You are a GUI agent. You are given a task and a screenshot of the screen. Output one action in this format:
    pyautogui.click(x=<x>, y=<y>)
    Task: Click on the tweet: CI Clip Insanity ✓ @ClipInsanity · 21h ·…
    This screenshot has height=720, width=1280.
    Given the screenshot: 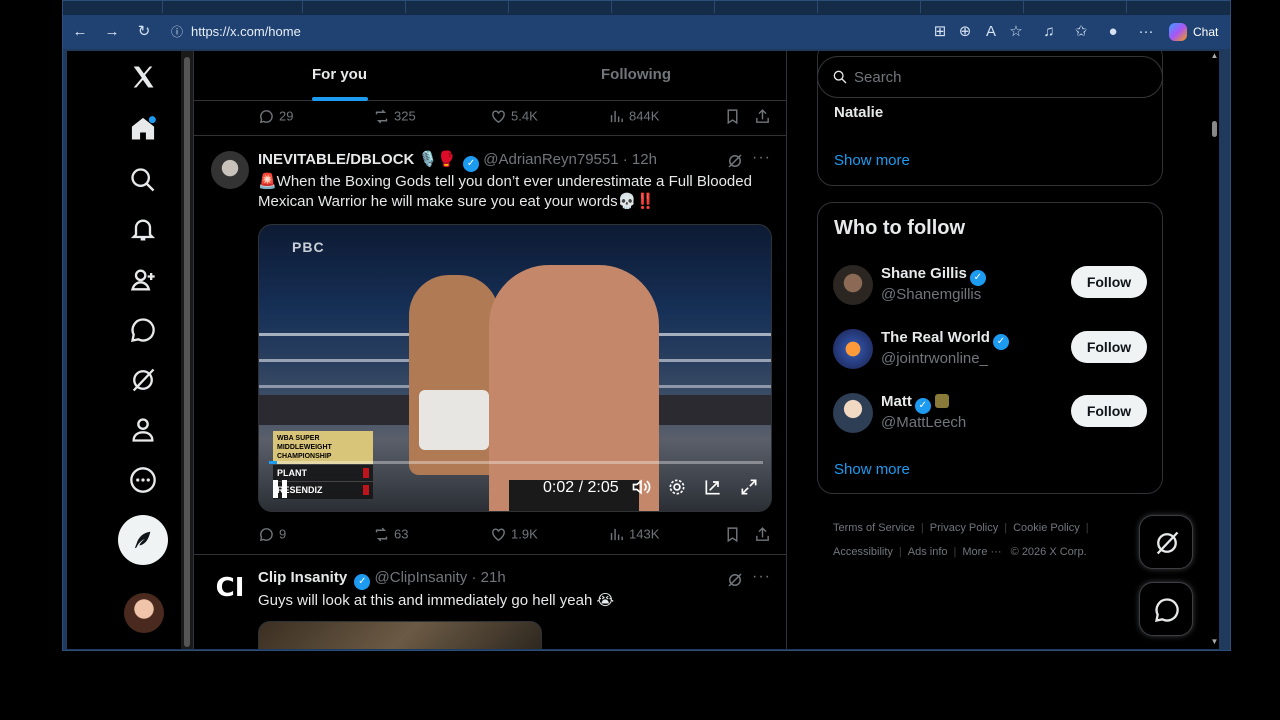 What is the action you would take?
    pyautogui.click(x=490, y=602)
    